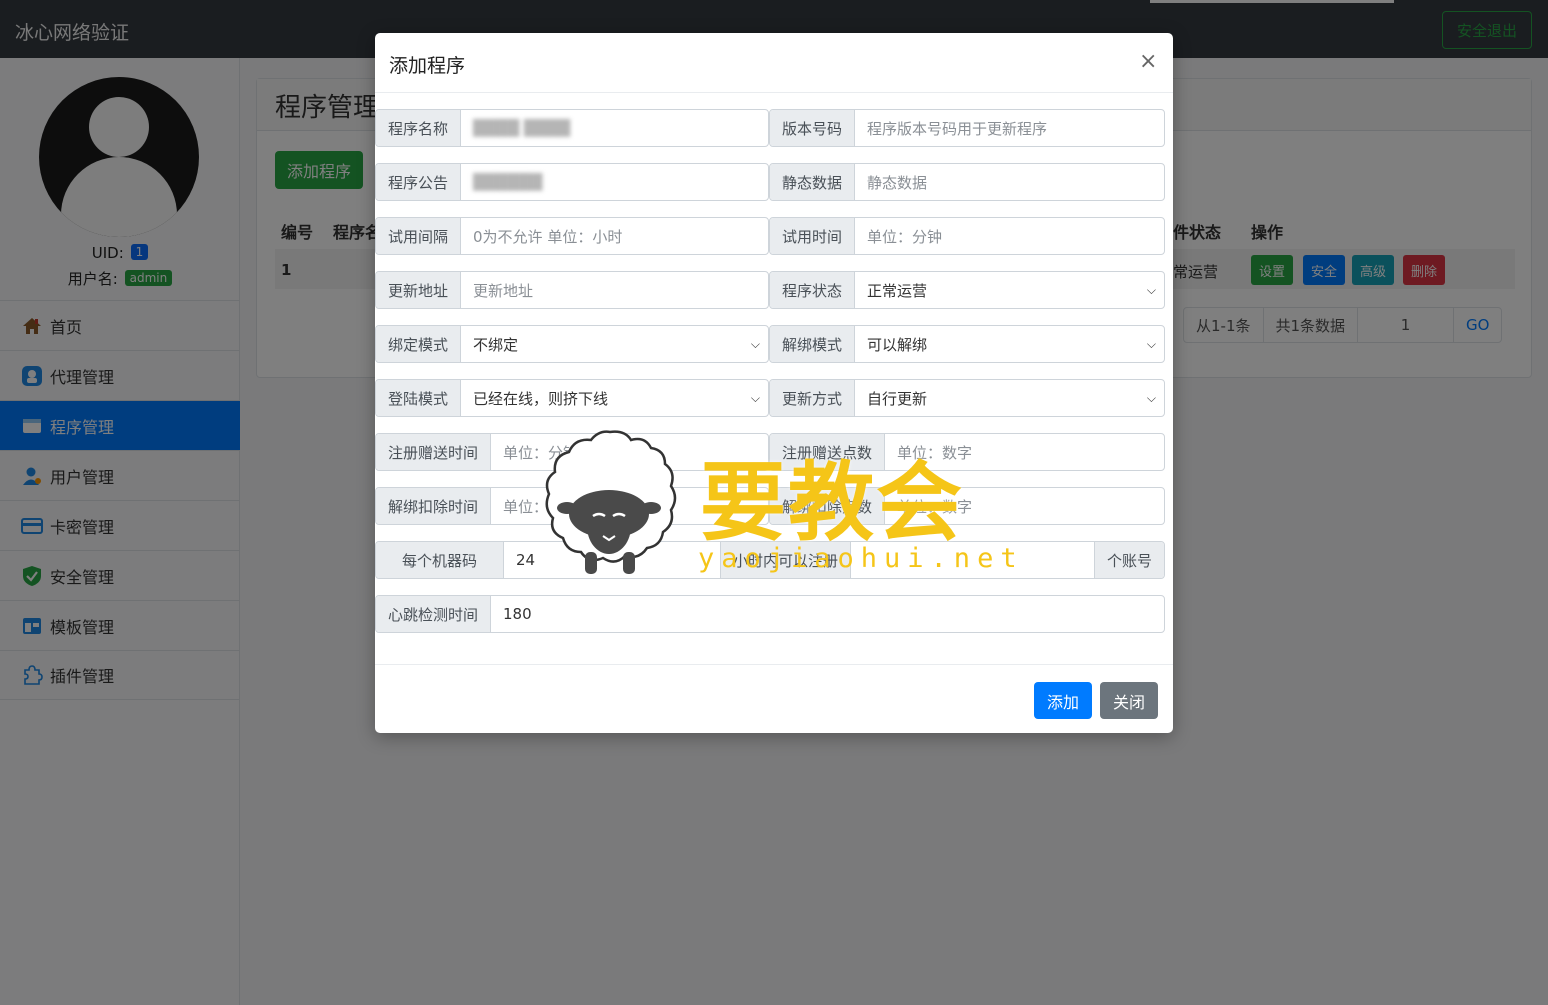 Image resolution: width=1548 pixels, height=1005 pixels. I want to click on unbind-deduct-time-label: 解绑扣除时间, so click(434, 506).